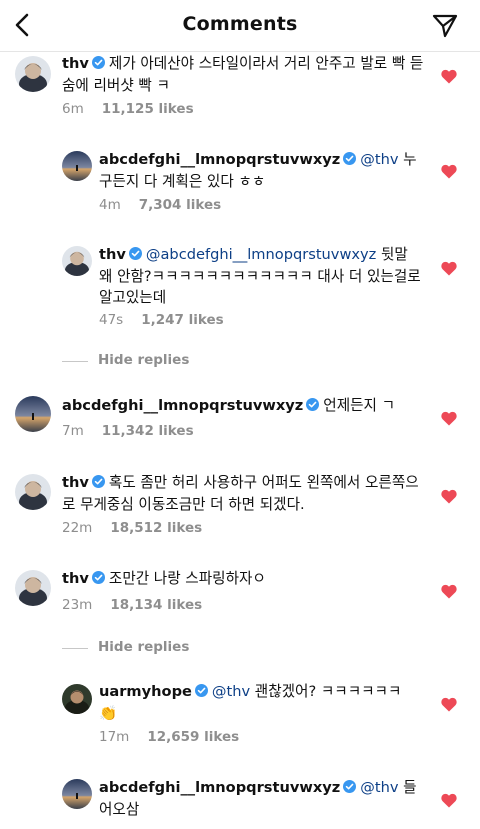 This screenshot has height=829, width=480. I want to click on comment-meta: 4m 7,304 likes, so click(160, 205).